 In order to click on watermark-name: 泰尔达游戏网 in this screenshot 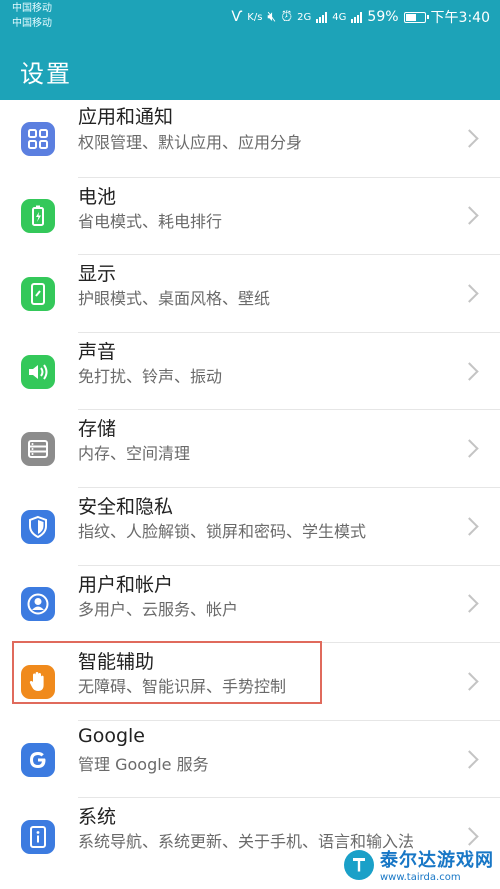, I will do `click(437, 860)`.